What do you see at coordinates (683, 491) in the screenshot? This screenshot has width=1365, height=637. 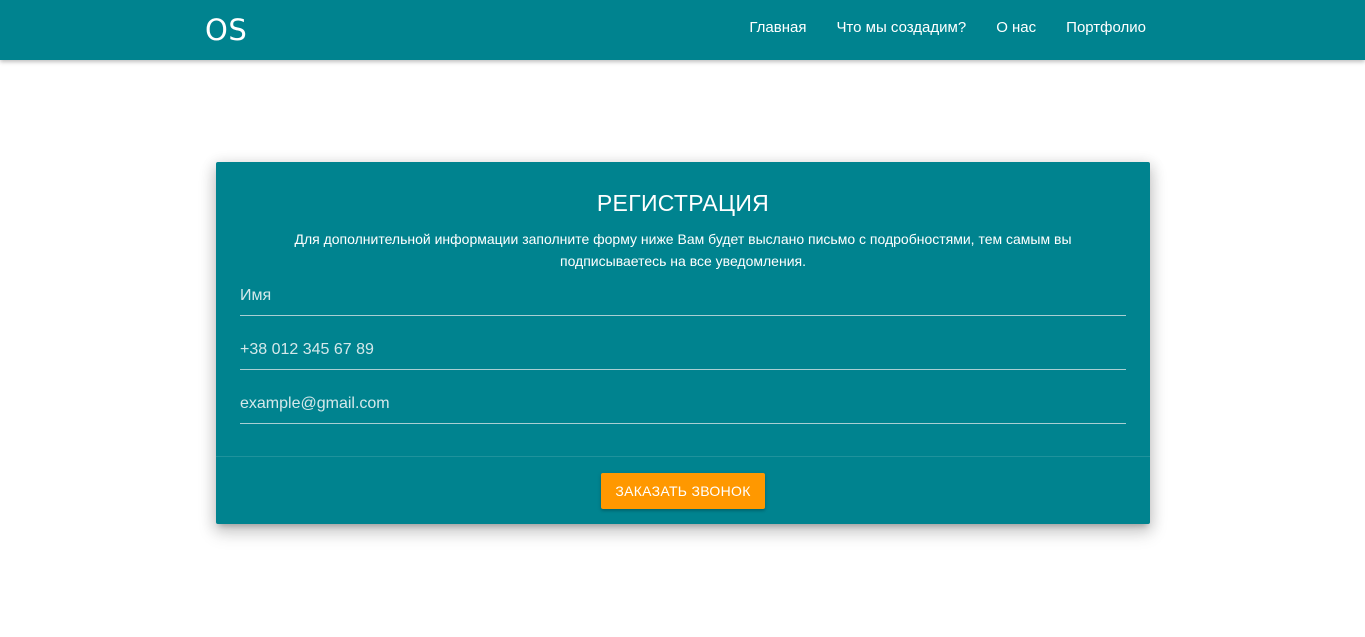 I see `order-call-button: Заказать звонок` at bounding box center [683, 491].